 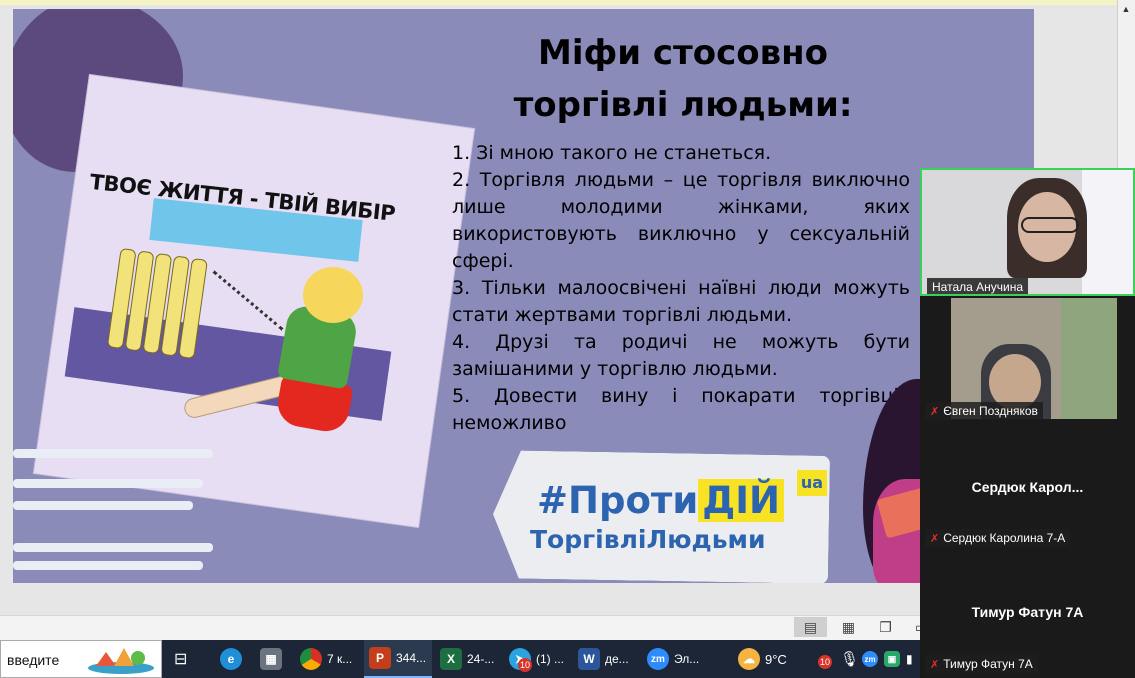 I want to click on participant-tile: Тимур Фатун 7А ✗ Тимур Фатун 7А, so click(x=1027, y=613).